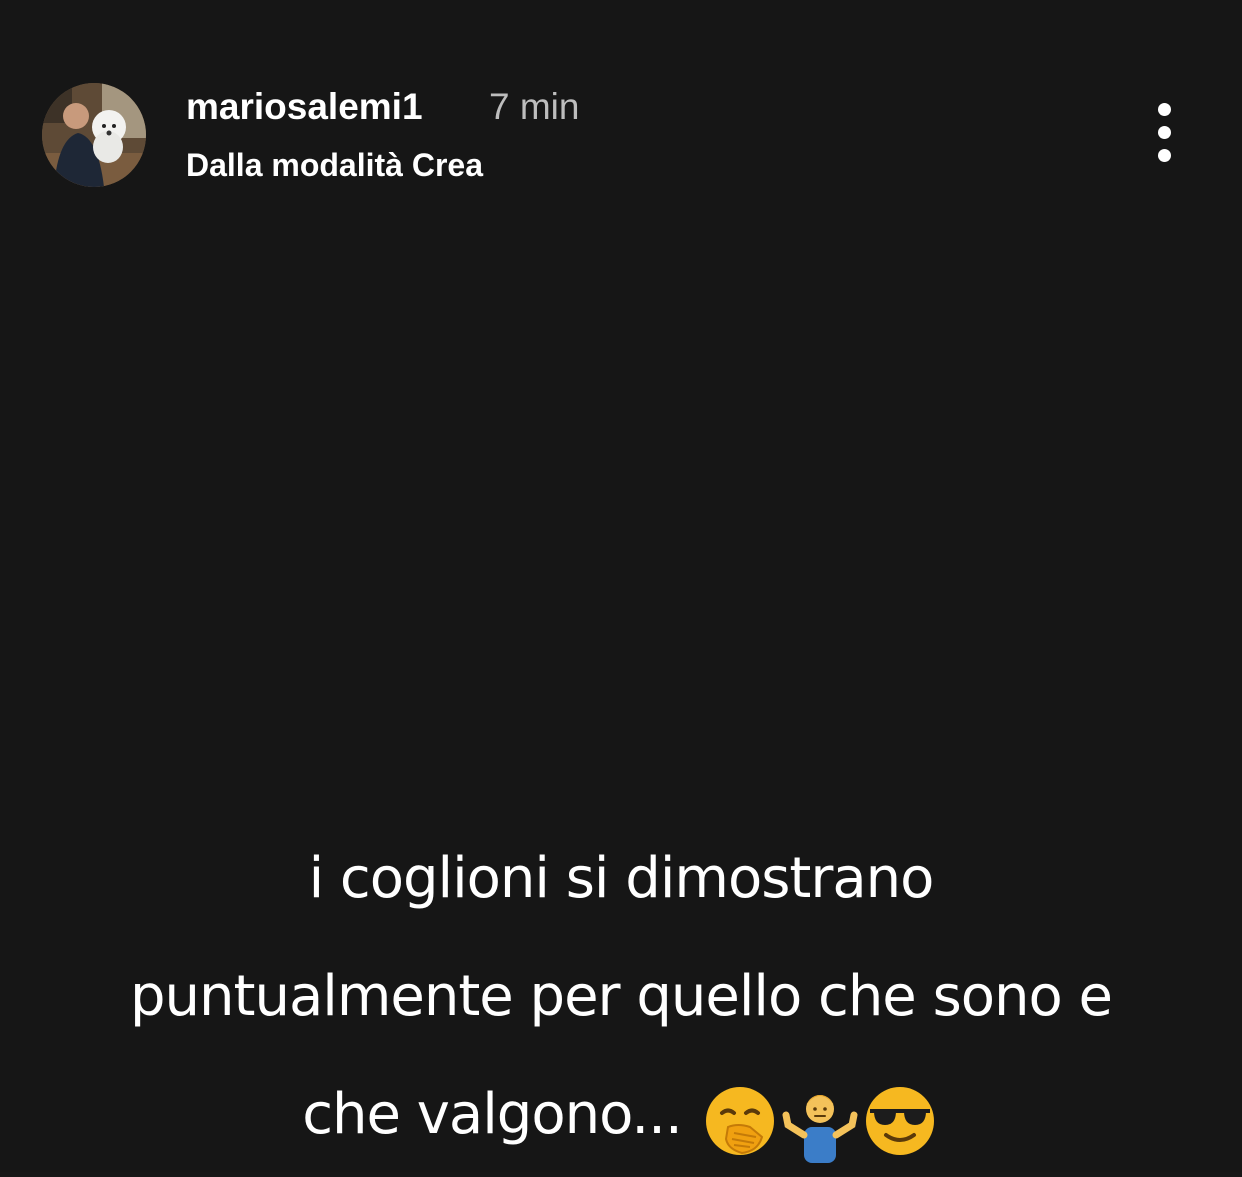 The height and width of the screenshot is (1177, 1242). Describe the element at coordinates (621, 878) in the screenshot. I see `caption-line-1: i coglioni si dimostrano` at that location.